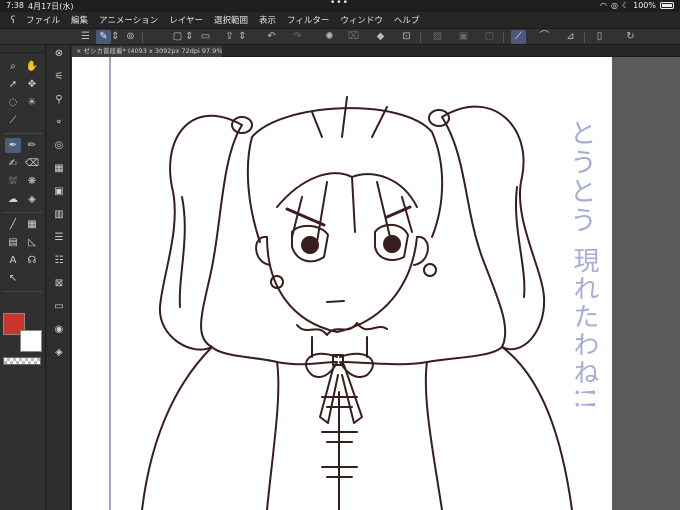 This screenshot has width=680, height=510. Describe the element at coordinates (103, 37) in the screenshot. I see `edit-mode-icon: ✎` at that location.